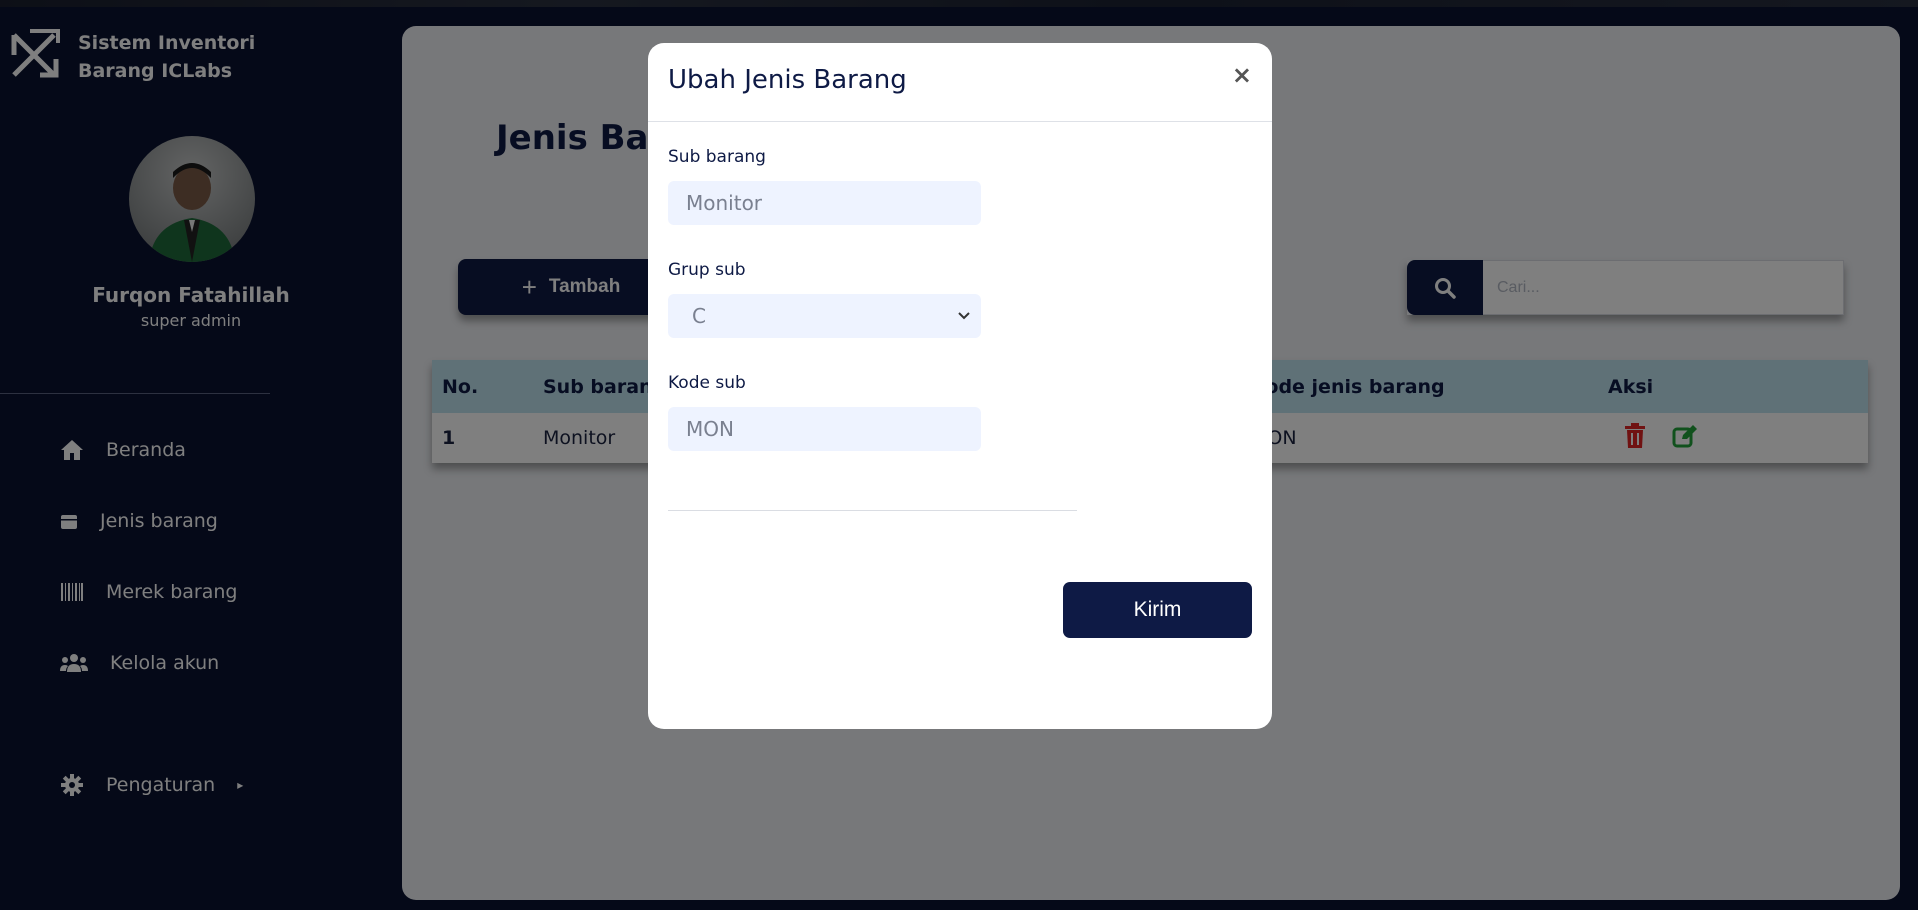  What do you see at coordinates (787, 80) in the screenshot?
I see `modal-title: Ubah Jenis Barang` at bounding box center [787, 80].